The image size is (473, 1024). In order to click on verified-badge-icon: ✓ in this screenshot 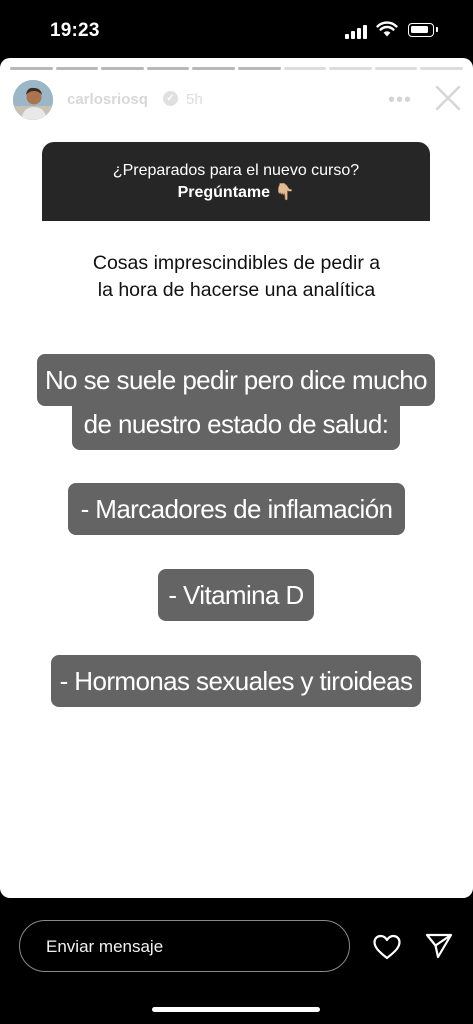, I will do `click(170, 98)`.